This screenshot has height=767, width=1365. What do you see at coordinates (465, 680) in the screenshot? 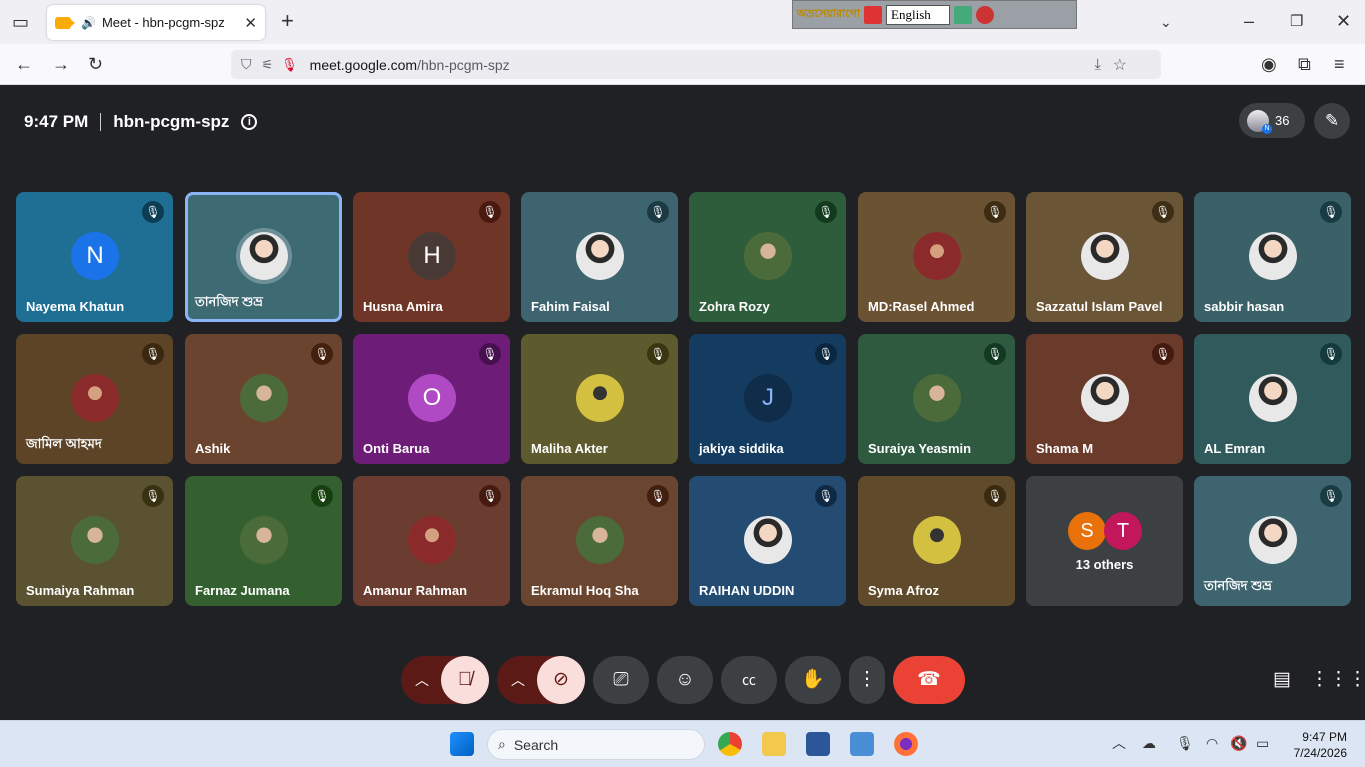
I see `mic-off-icon: 🎙̸` at bounding box center [465, 680].